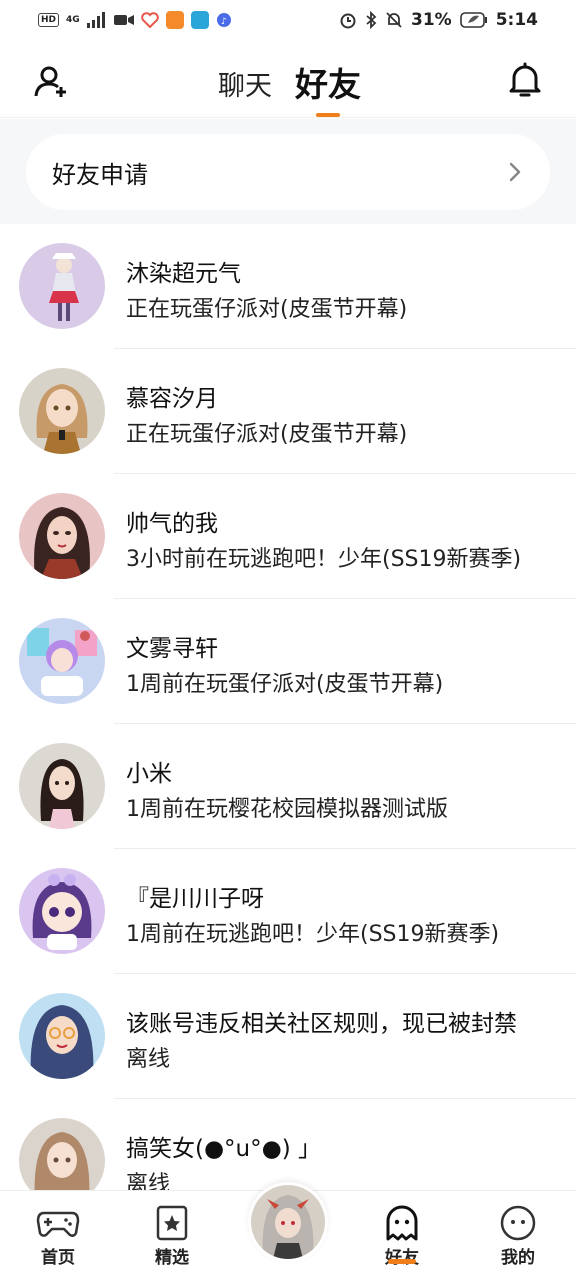 The image size is (576, 1280). I want to click on friend-status: 离线, so click(148, 1059).